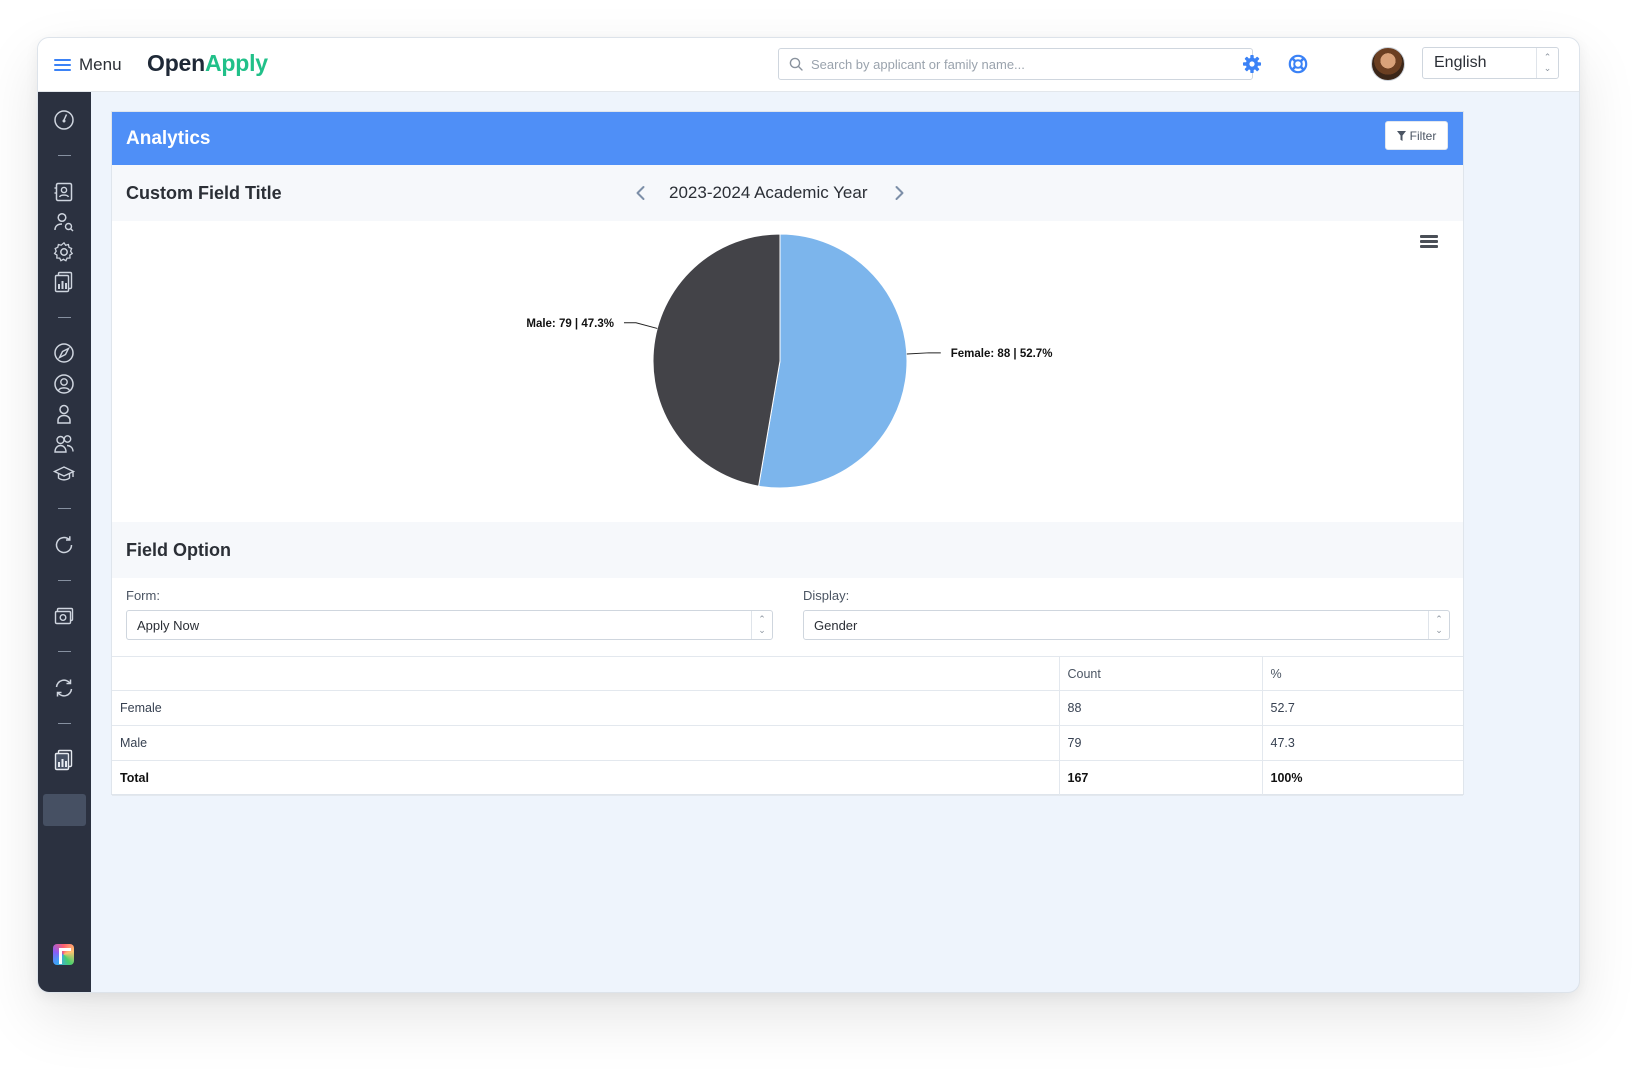  What do you see at coordinates (204, 193) in the screenshot?
I see `chart-section-title: Custom Field Title` at bounding box center [204, 193].